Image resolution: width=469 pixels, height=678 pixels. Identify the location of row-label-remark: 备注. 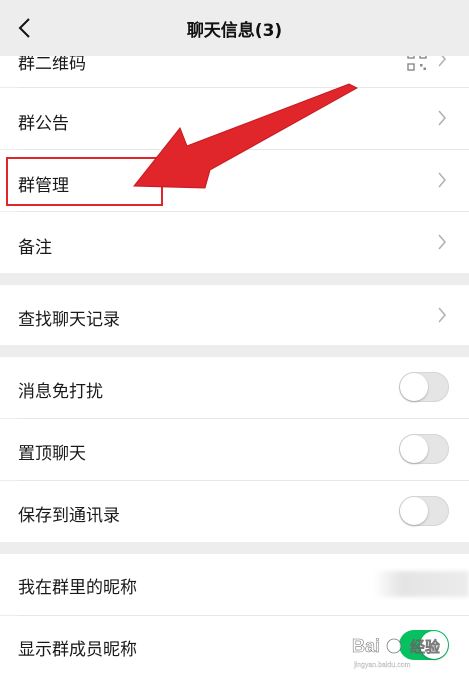
(35, 248).